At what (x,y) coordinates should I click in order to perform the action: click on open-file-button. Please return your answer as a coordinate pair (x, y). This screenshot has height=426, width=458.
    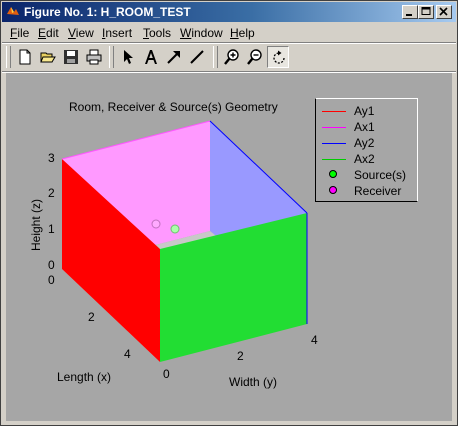
    Looking at the image, I should click on (48, 57).